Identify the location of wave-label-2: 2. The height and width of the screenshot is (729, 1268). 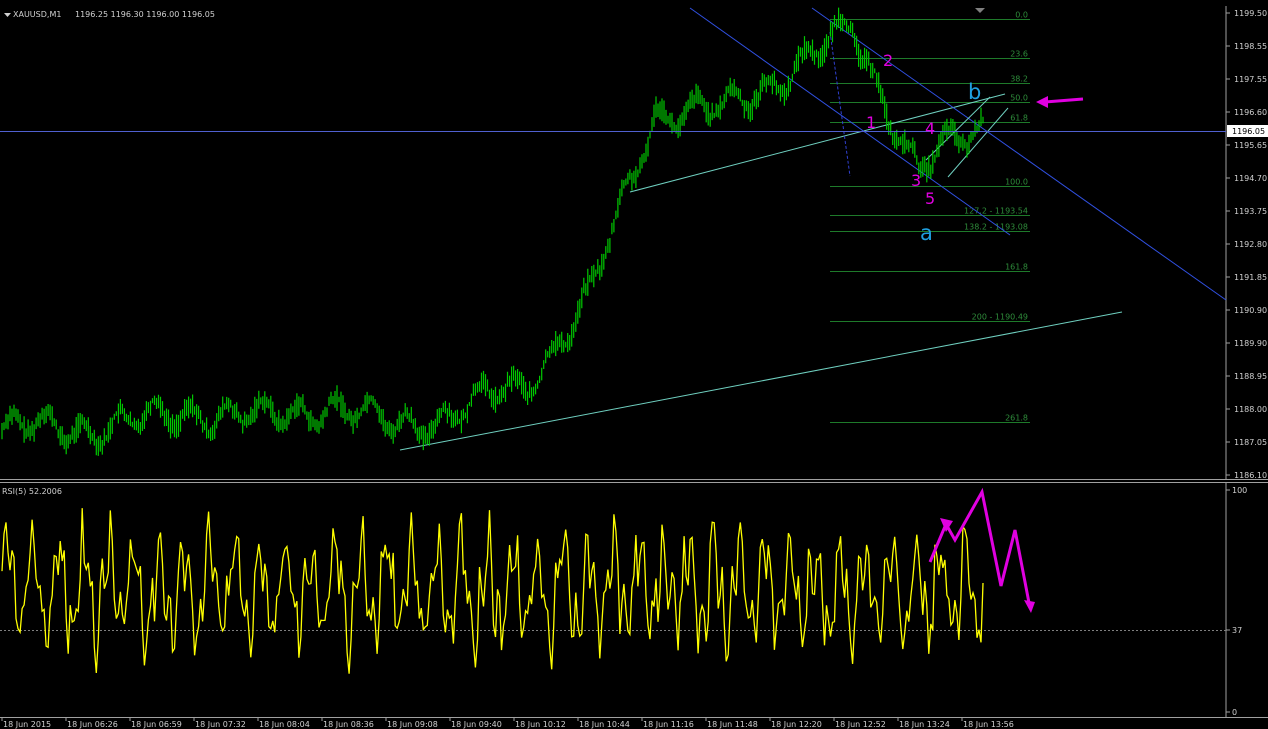
(888, 60).